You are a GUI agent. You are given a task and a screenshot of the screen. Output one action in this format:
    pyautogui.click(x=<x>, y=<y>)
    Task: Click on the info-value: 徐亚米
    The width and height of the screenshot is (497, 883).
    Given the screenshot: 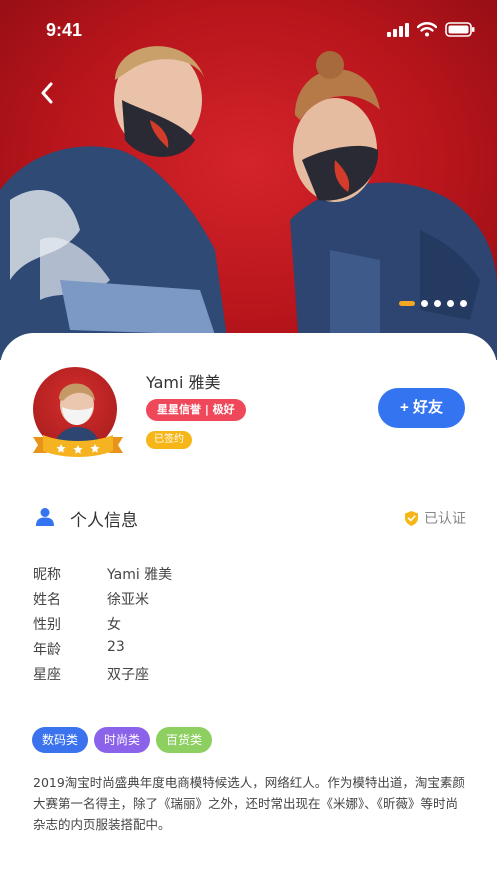 What is the action you would take?
    pyautogui.click(x=128, y=600)
    